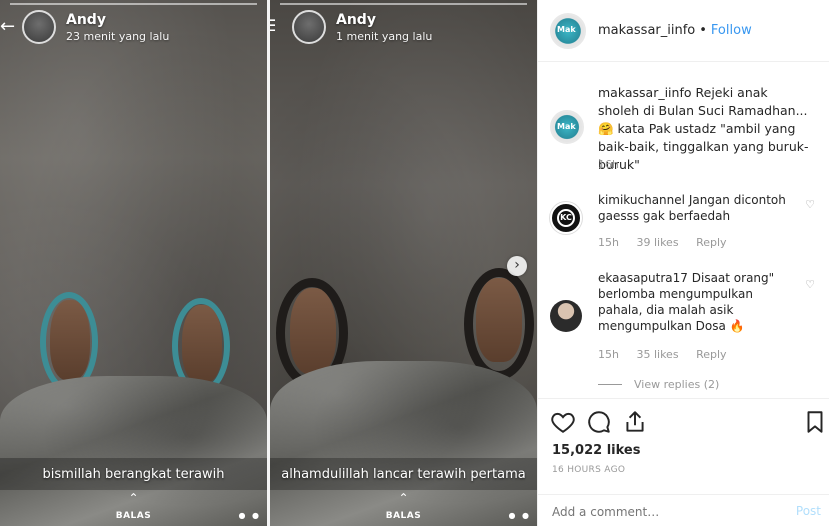 This screenshot has width=829, height=526. I want to click on add-comment-bar: Post, so click(683, 510).